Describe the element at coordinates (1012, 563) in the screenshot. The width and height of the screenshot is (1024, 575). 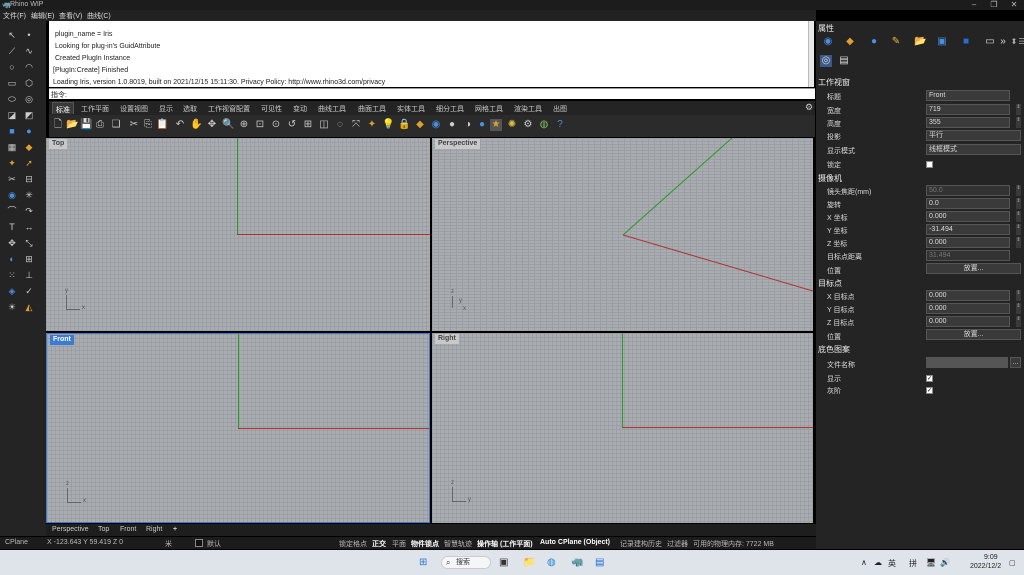
I see `notification-icon: ▢` at that location.